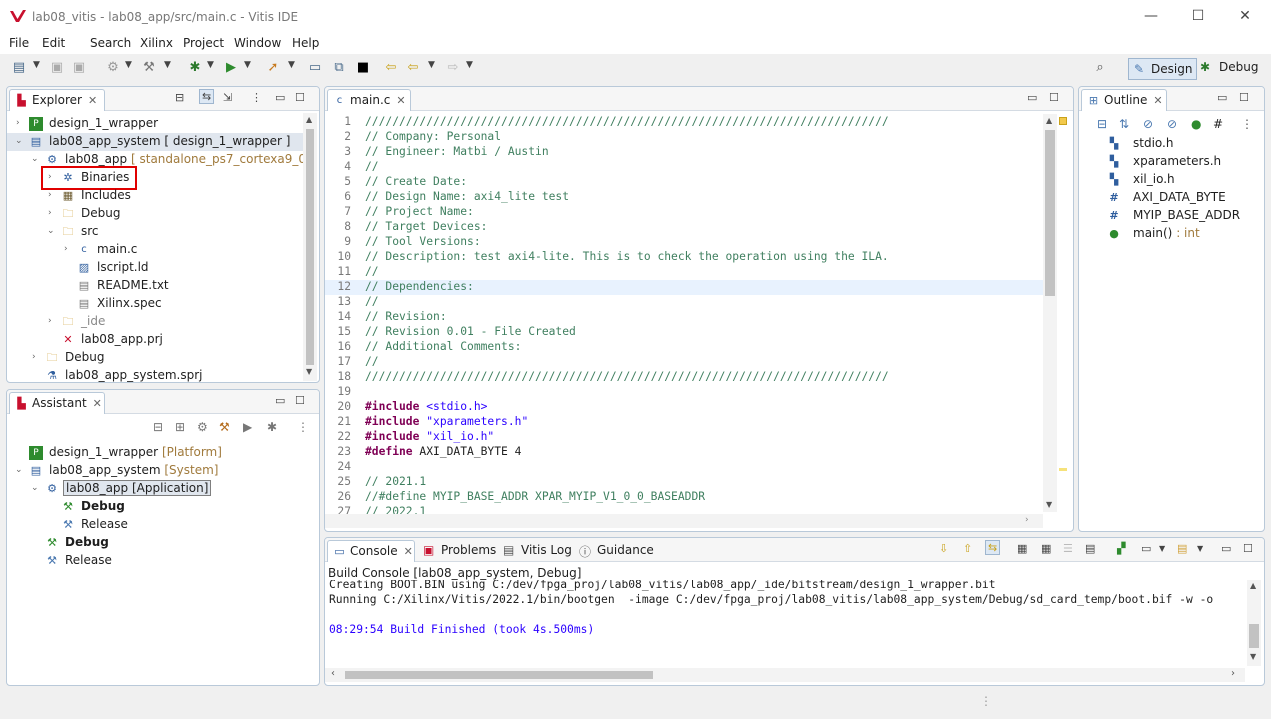 The image size is (1271, 719). What do you see at coordinates (684, 437) in the screenshot?
I see `code-line: 22 #include "xil_io.h"` at bounding box center [684, 437].